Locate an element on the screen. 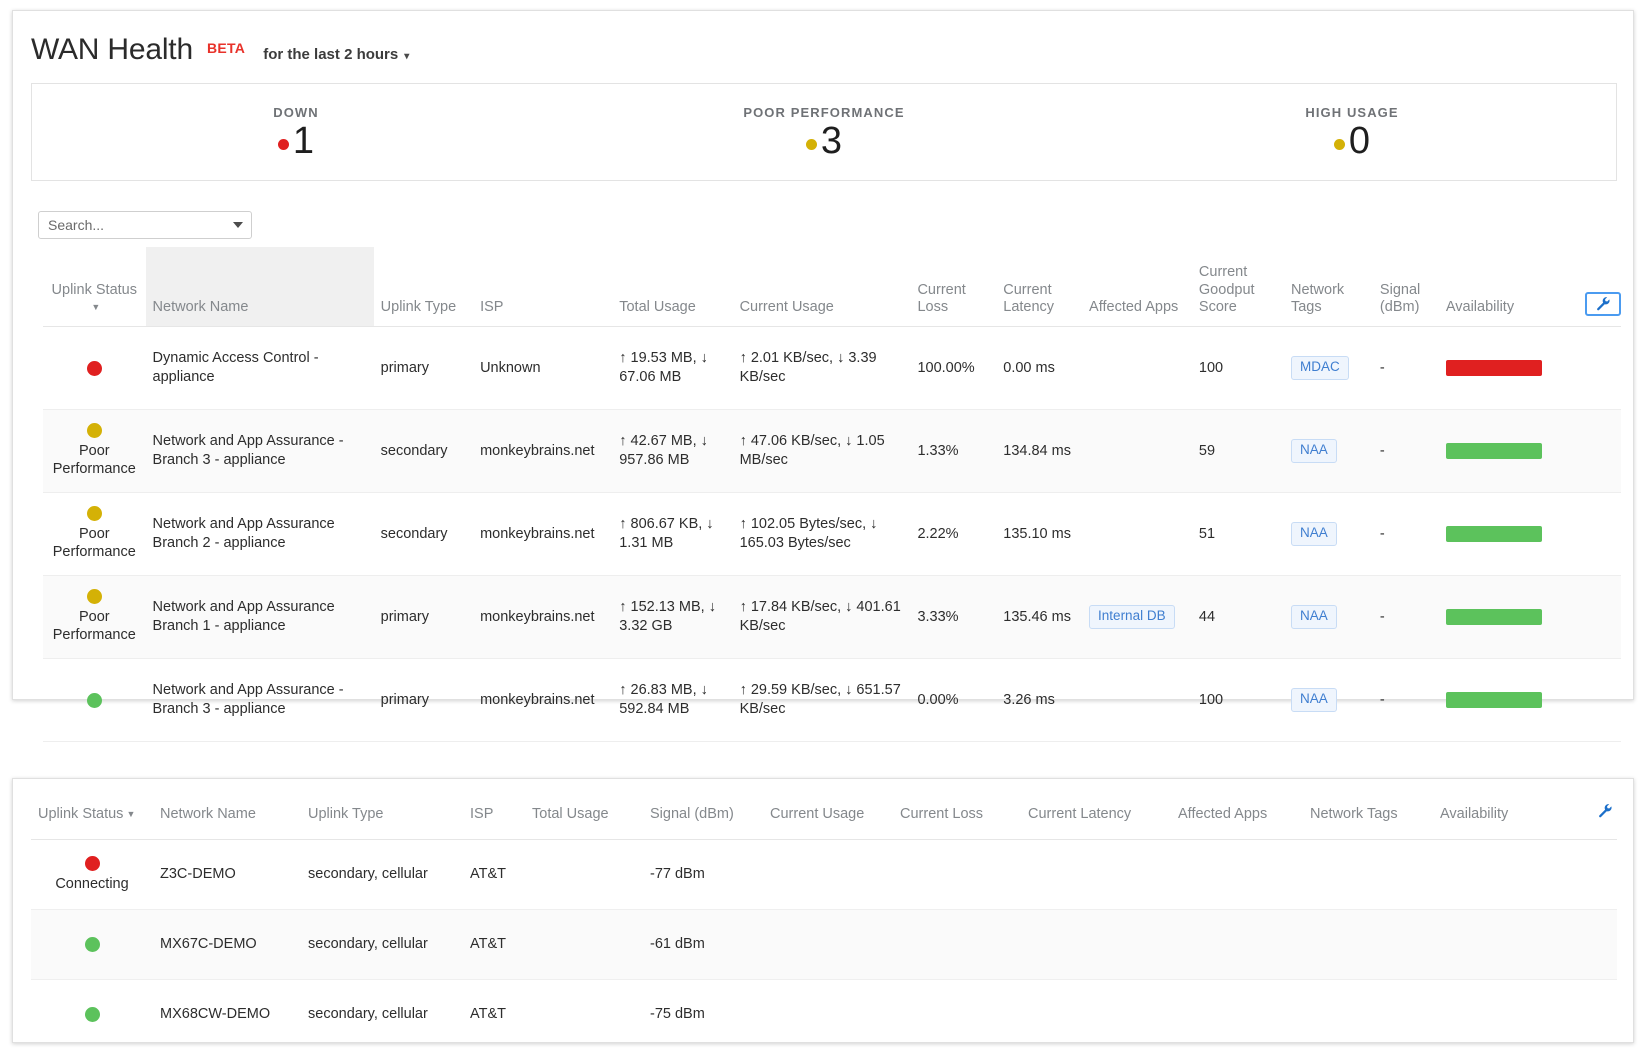 This screenshot has width=1650, height=1056. cell-isp: monkeybrains.net is located at coordinates (543, 534).